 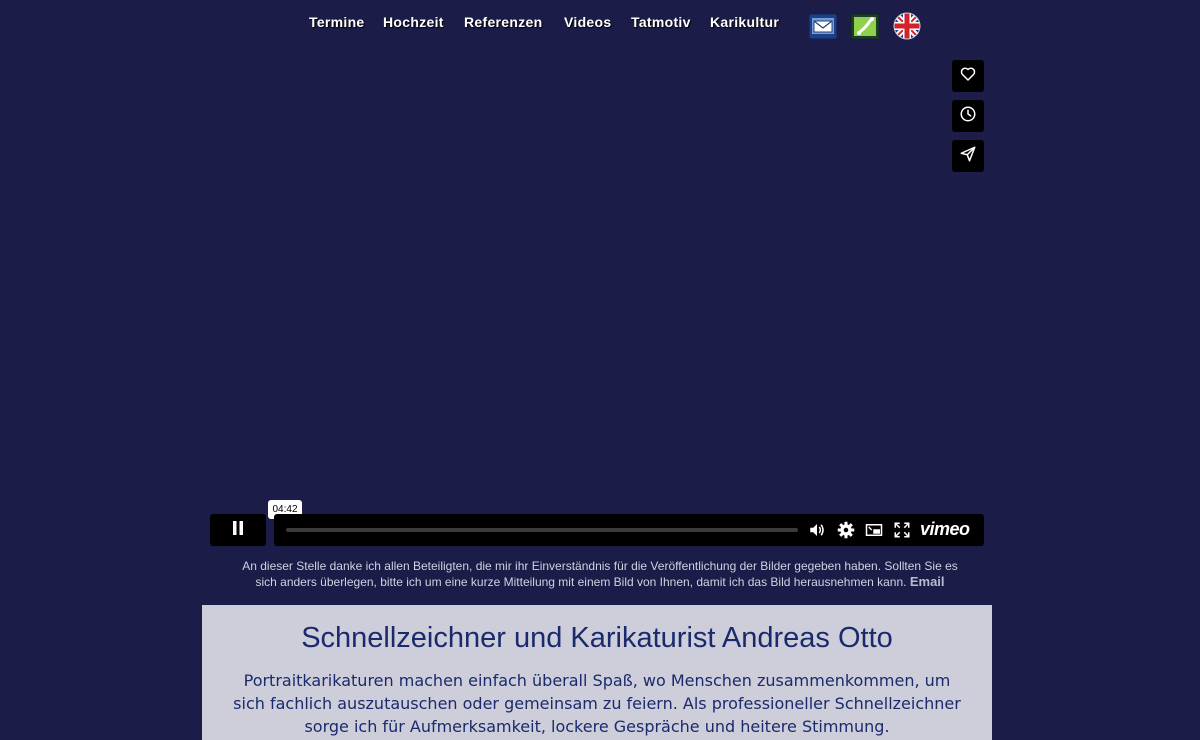 I want to click on like-button, so click(x=968, y=76).